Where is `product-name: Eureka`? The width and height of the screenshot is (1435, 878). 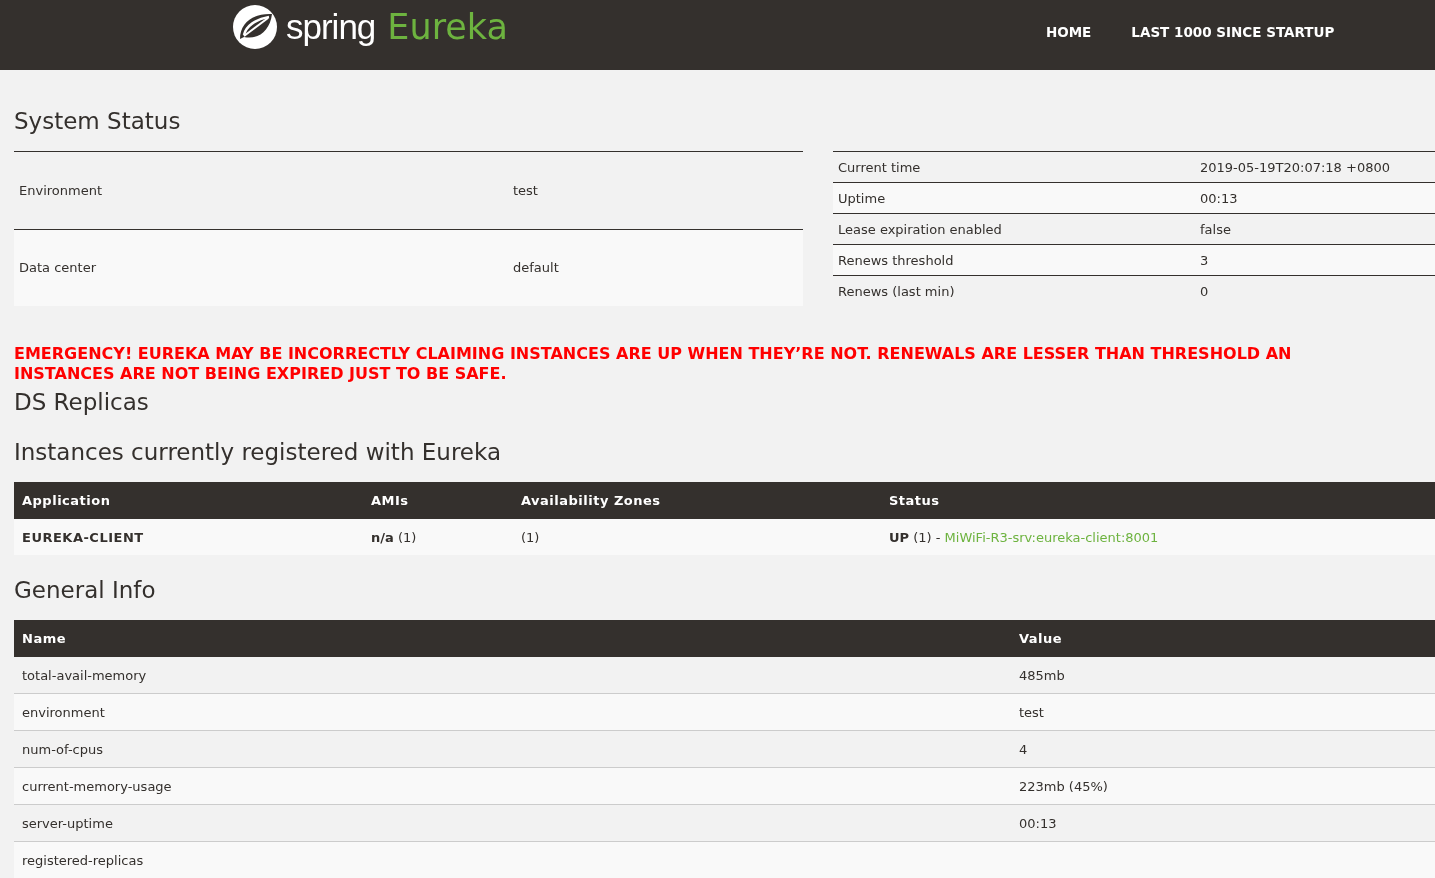
product-name: Eureka is located at coordinates (447, 27).